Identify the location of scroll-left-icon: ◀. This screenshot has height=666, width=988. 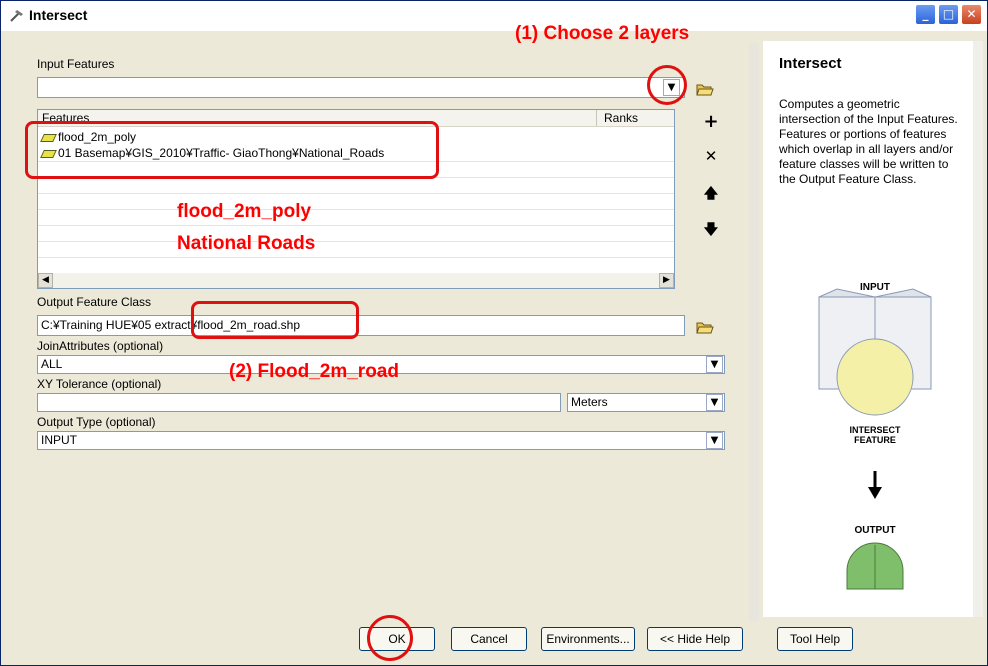
(45, 280).